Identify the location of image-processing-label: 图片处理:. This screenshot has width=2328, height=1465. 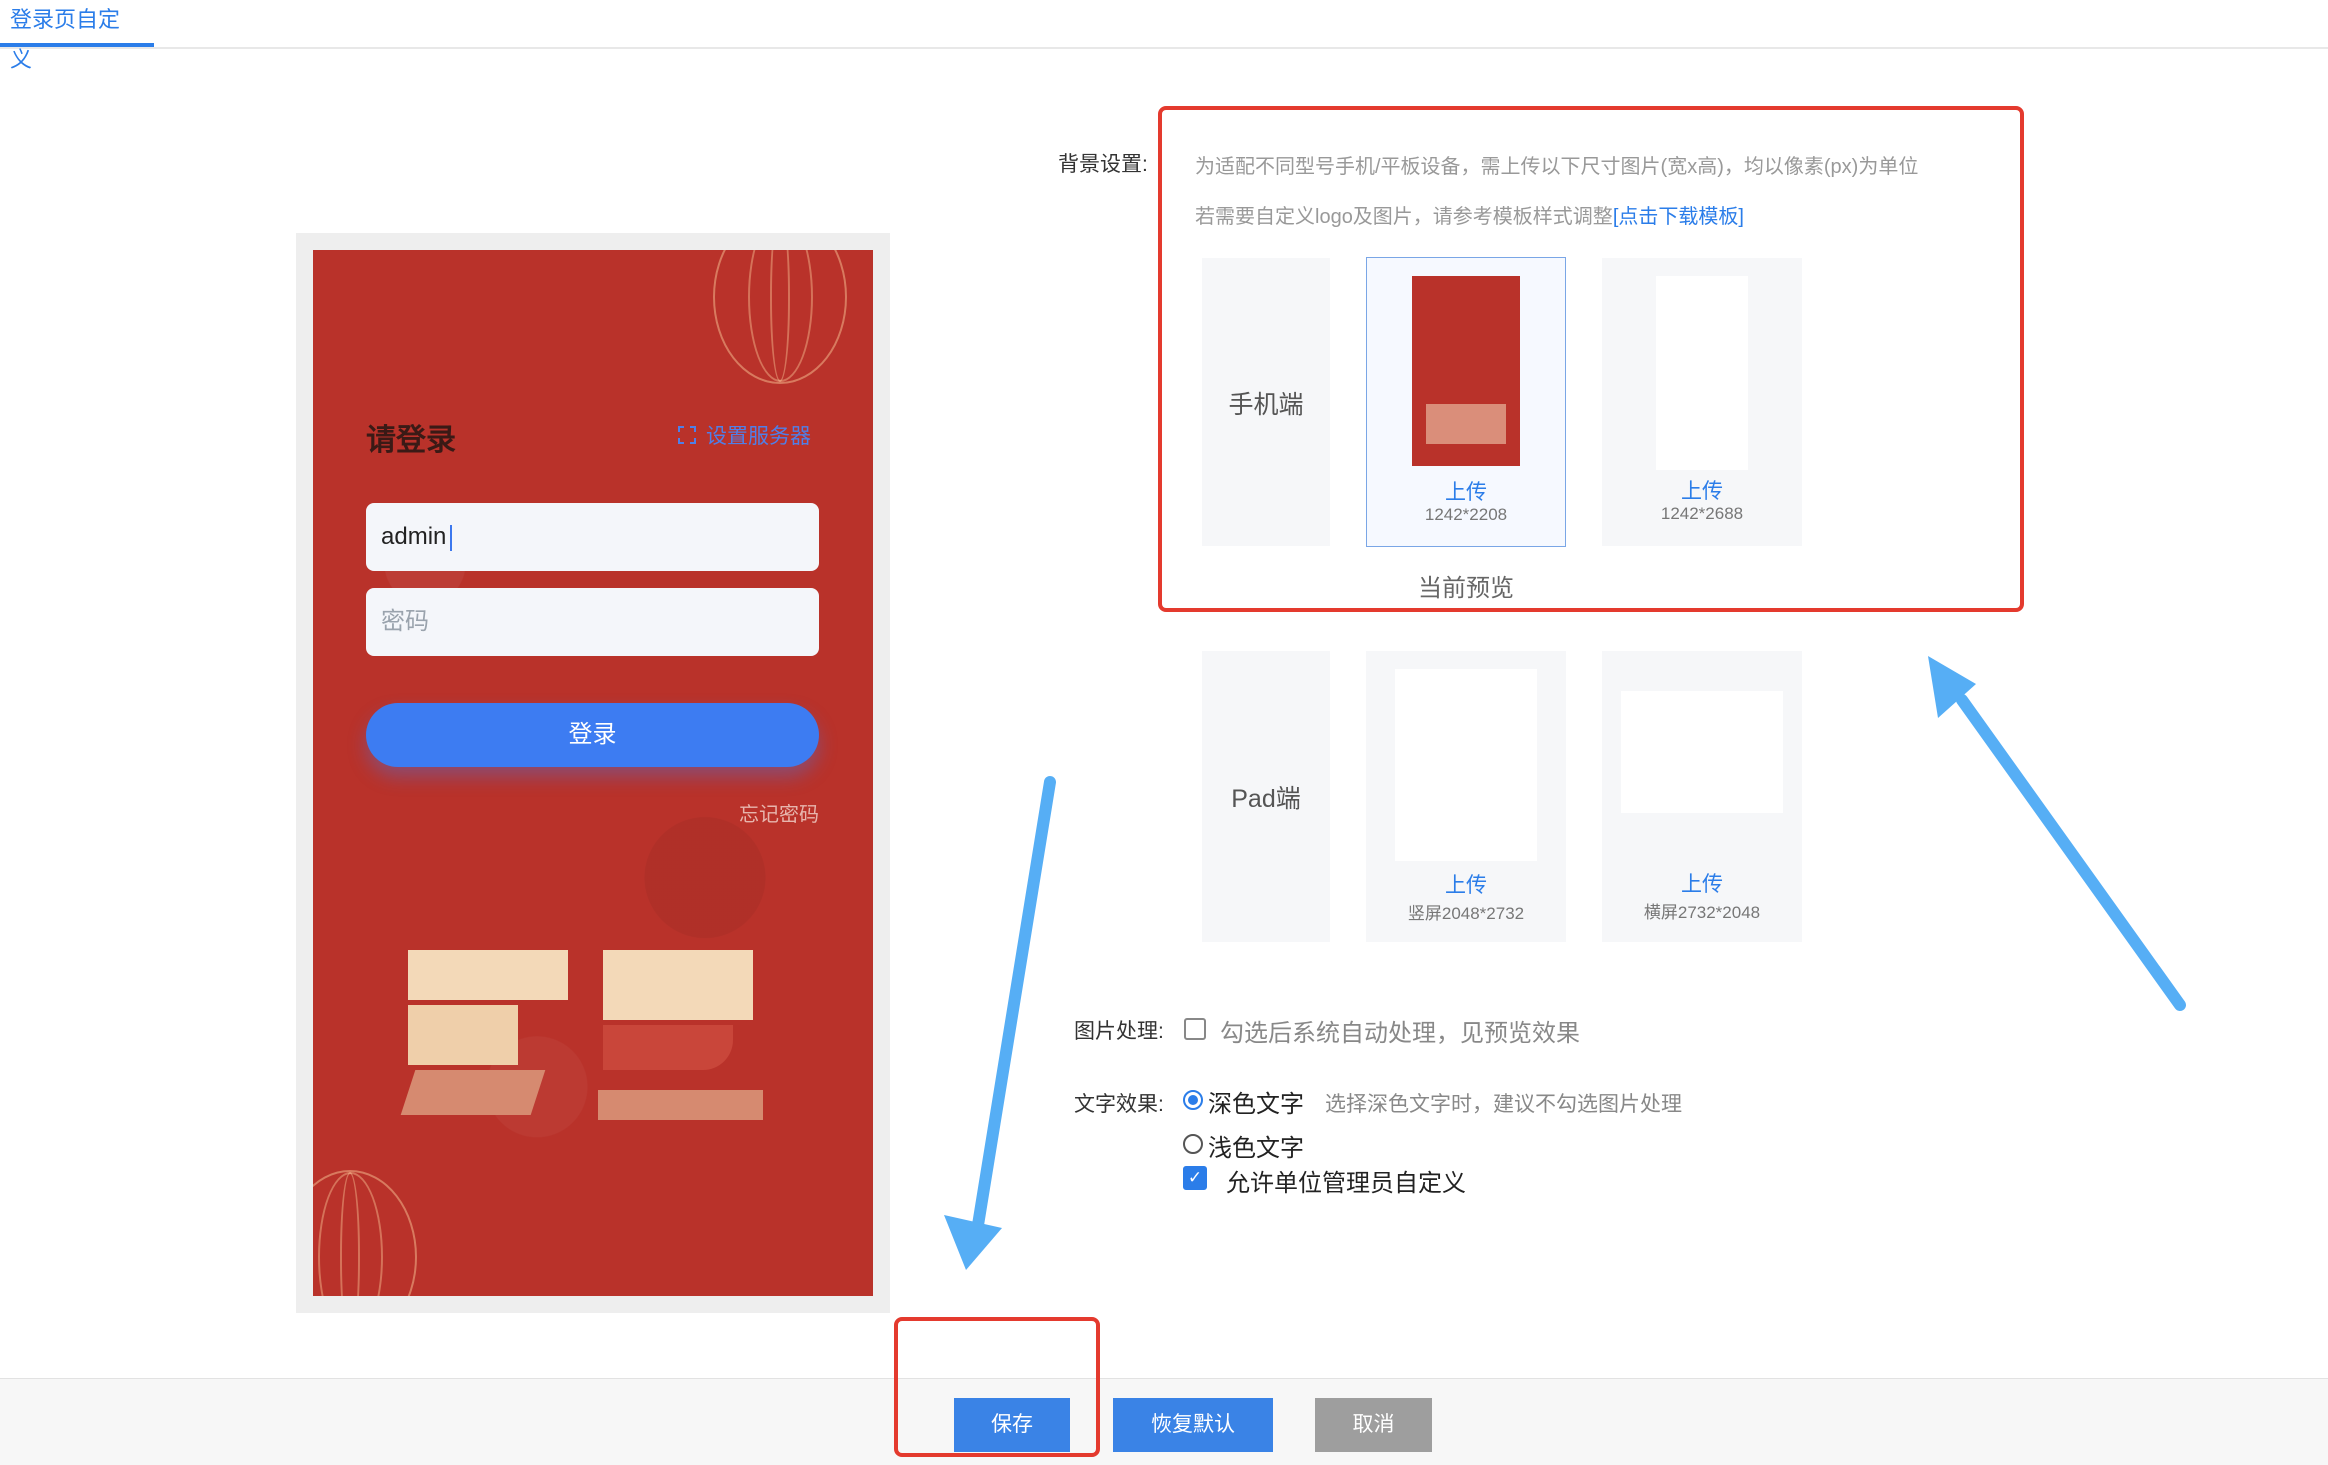
(1119, 1031).